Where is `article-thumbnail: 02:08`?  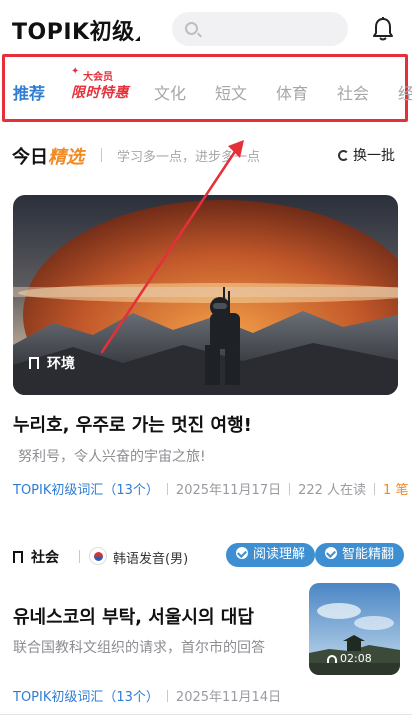
article-thumbnail: 02:08 is located at coordinates (354, 629).